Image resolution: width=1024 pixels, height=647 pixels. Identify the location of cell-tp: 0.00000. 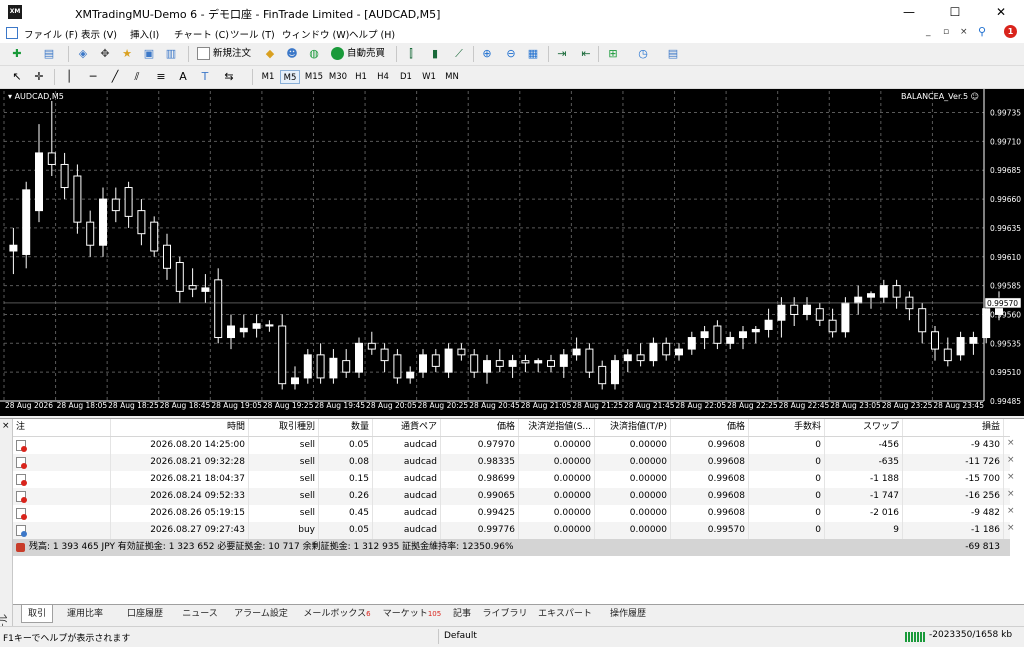
(633, 479).